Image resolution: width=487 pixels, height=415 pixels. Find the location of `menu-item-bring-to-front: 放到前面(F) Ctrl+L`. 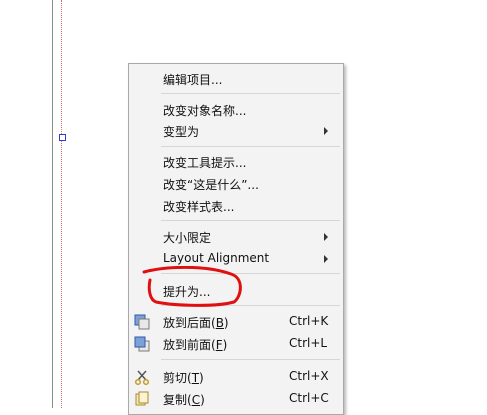

menu-item-bring-to-front: 放到前面(F) Ctrl+L is located at coordinates (236, 344).